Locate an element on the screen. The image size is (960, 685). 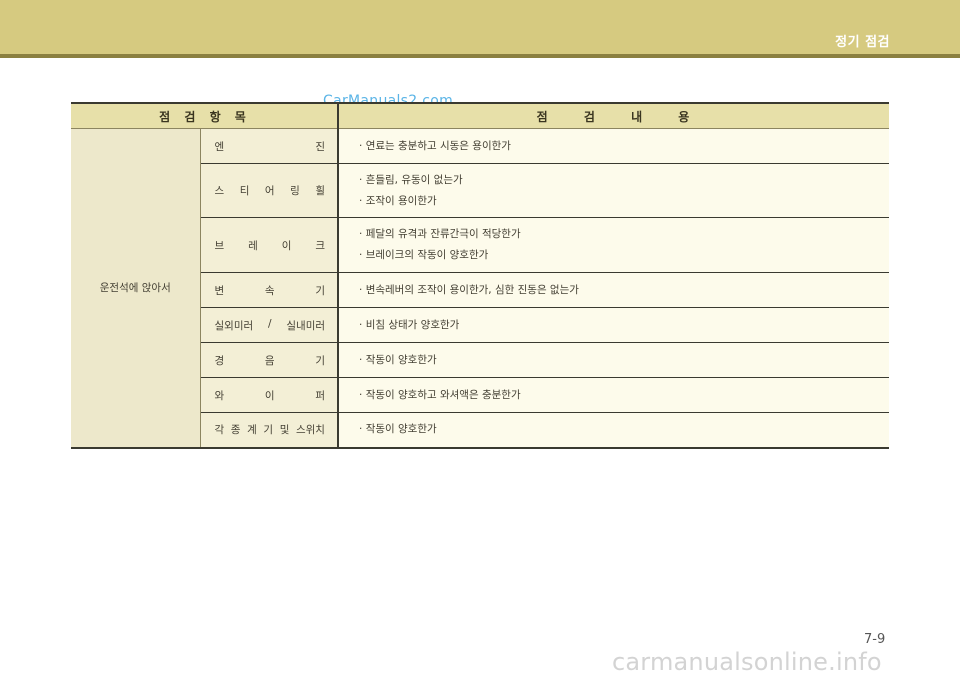
item-label-part: 각 is located at coordinates (219, 430).